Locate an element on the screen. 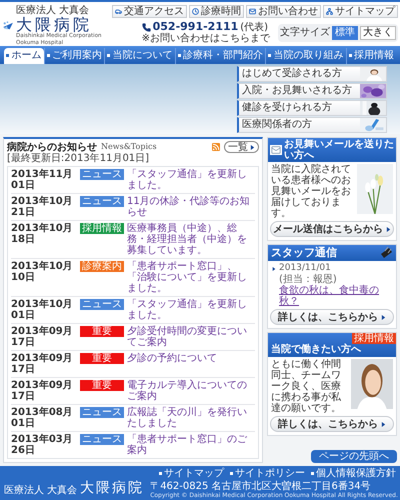 This screenshot has height=500, width=400. news-date: 2013年10月21日 is located at coordinates (42, 207).